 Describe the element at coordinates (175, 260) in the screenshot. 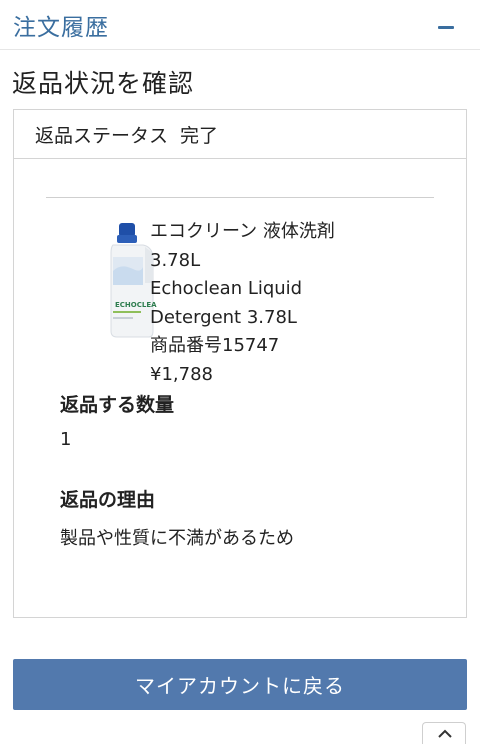

I see `product-size: 3.78L` at that location.